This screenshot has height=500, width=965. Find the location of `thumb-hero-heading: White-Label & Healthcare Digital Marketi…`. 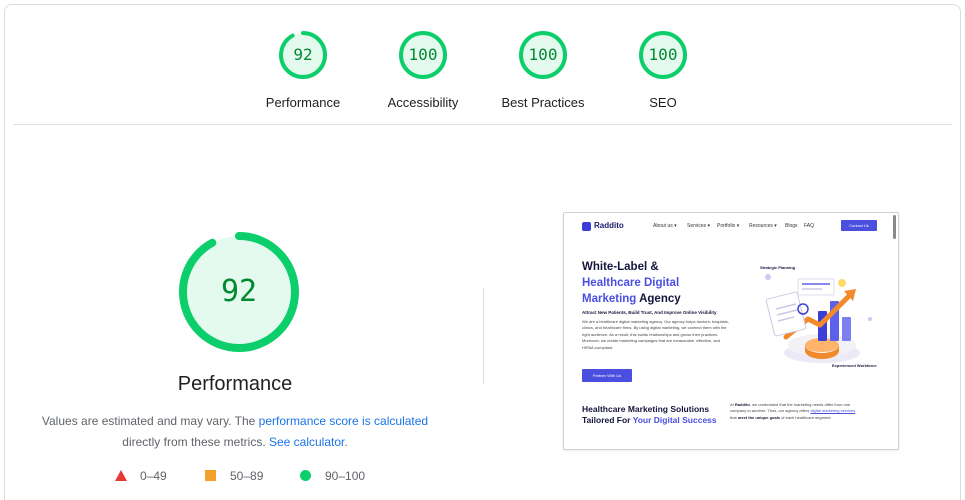

thumb-hero-heading: White-Label & Healthcare Digital Marketi… is located at coordinates (667, 283).